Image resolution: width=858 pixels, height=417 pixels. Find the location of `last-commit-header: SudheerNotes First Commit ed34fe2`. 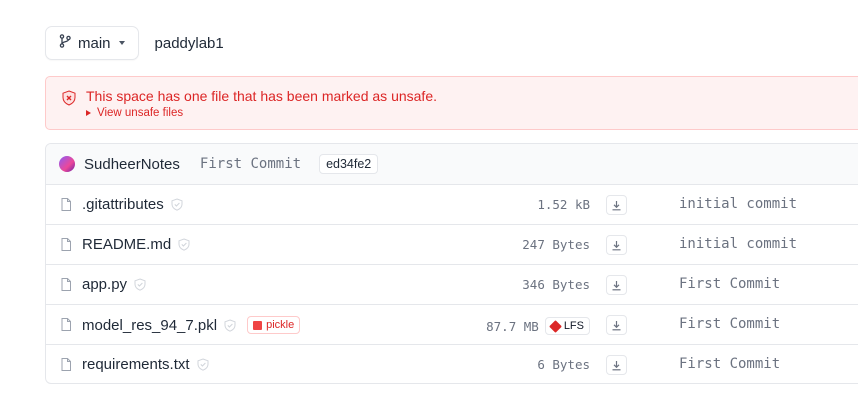

last-commit-header: SudheerNotes First Commit ed34fe2 is located at coordinates (452, 164).